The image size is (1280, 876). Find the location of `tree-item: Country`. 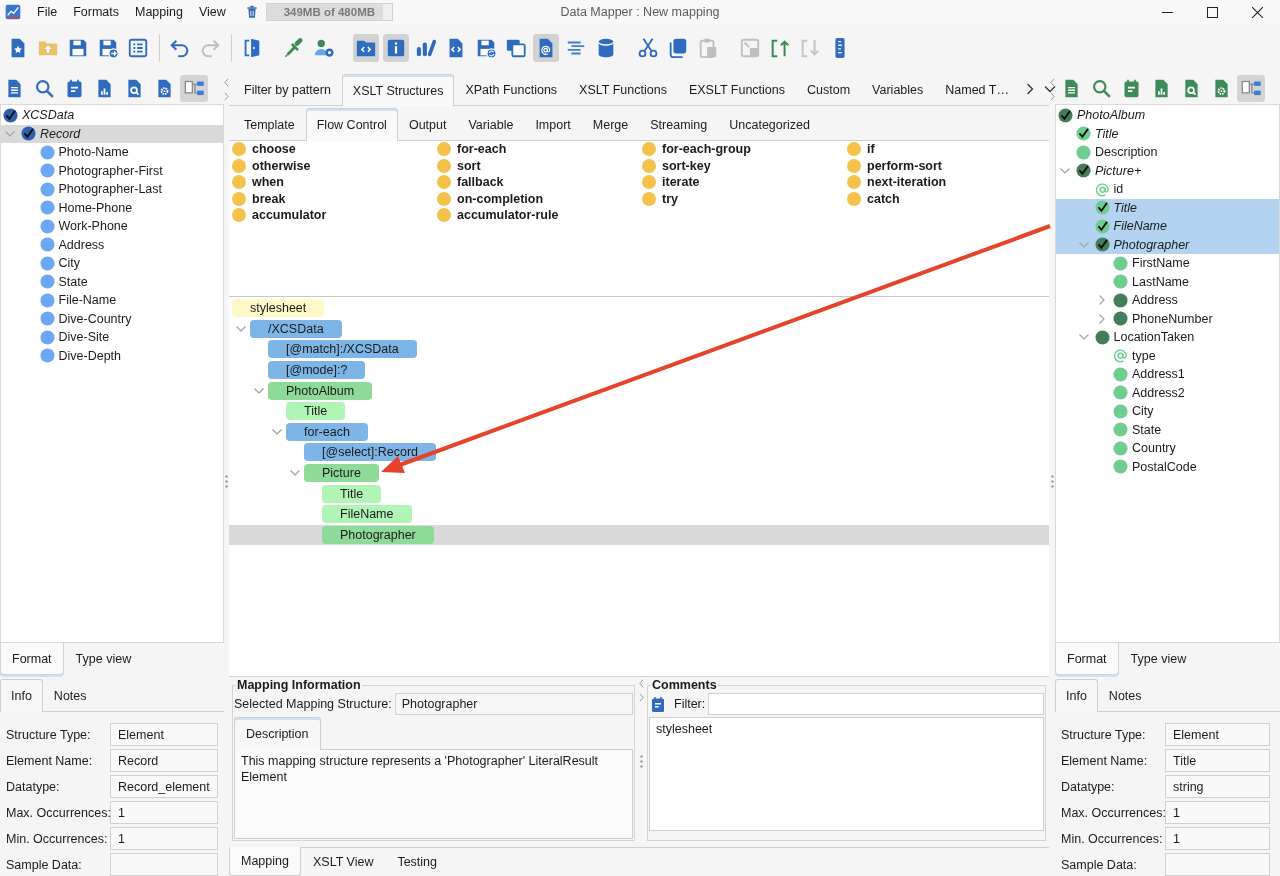

tree-item: Country is located at coordinates (1167, 448).